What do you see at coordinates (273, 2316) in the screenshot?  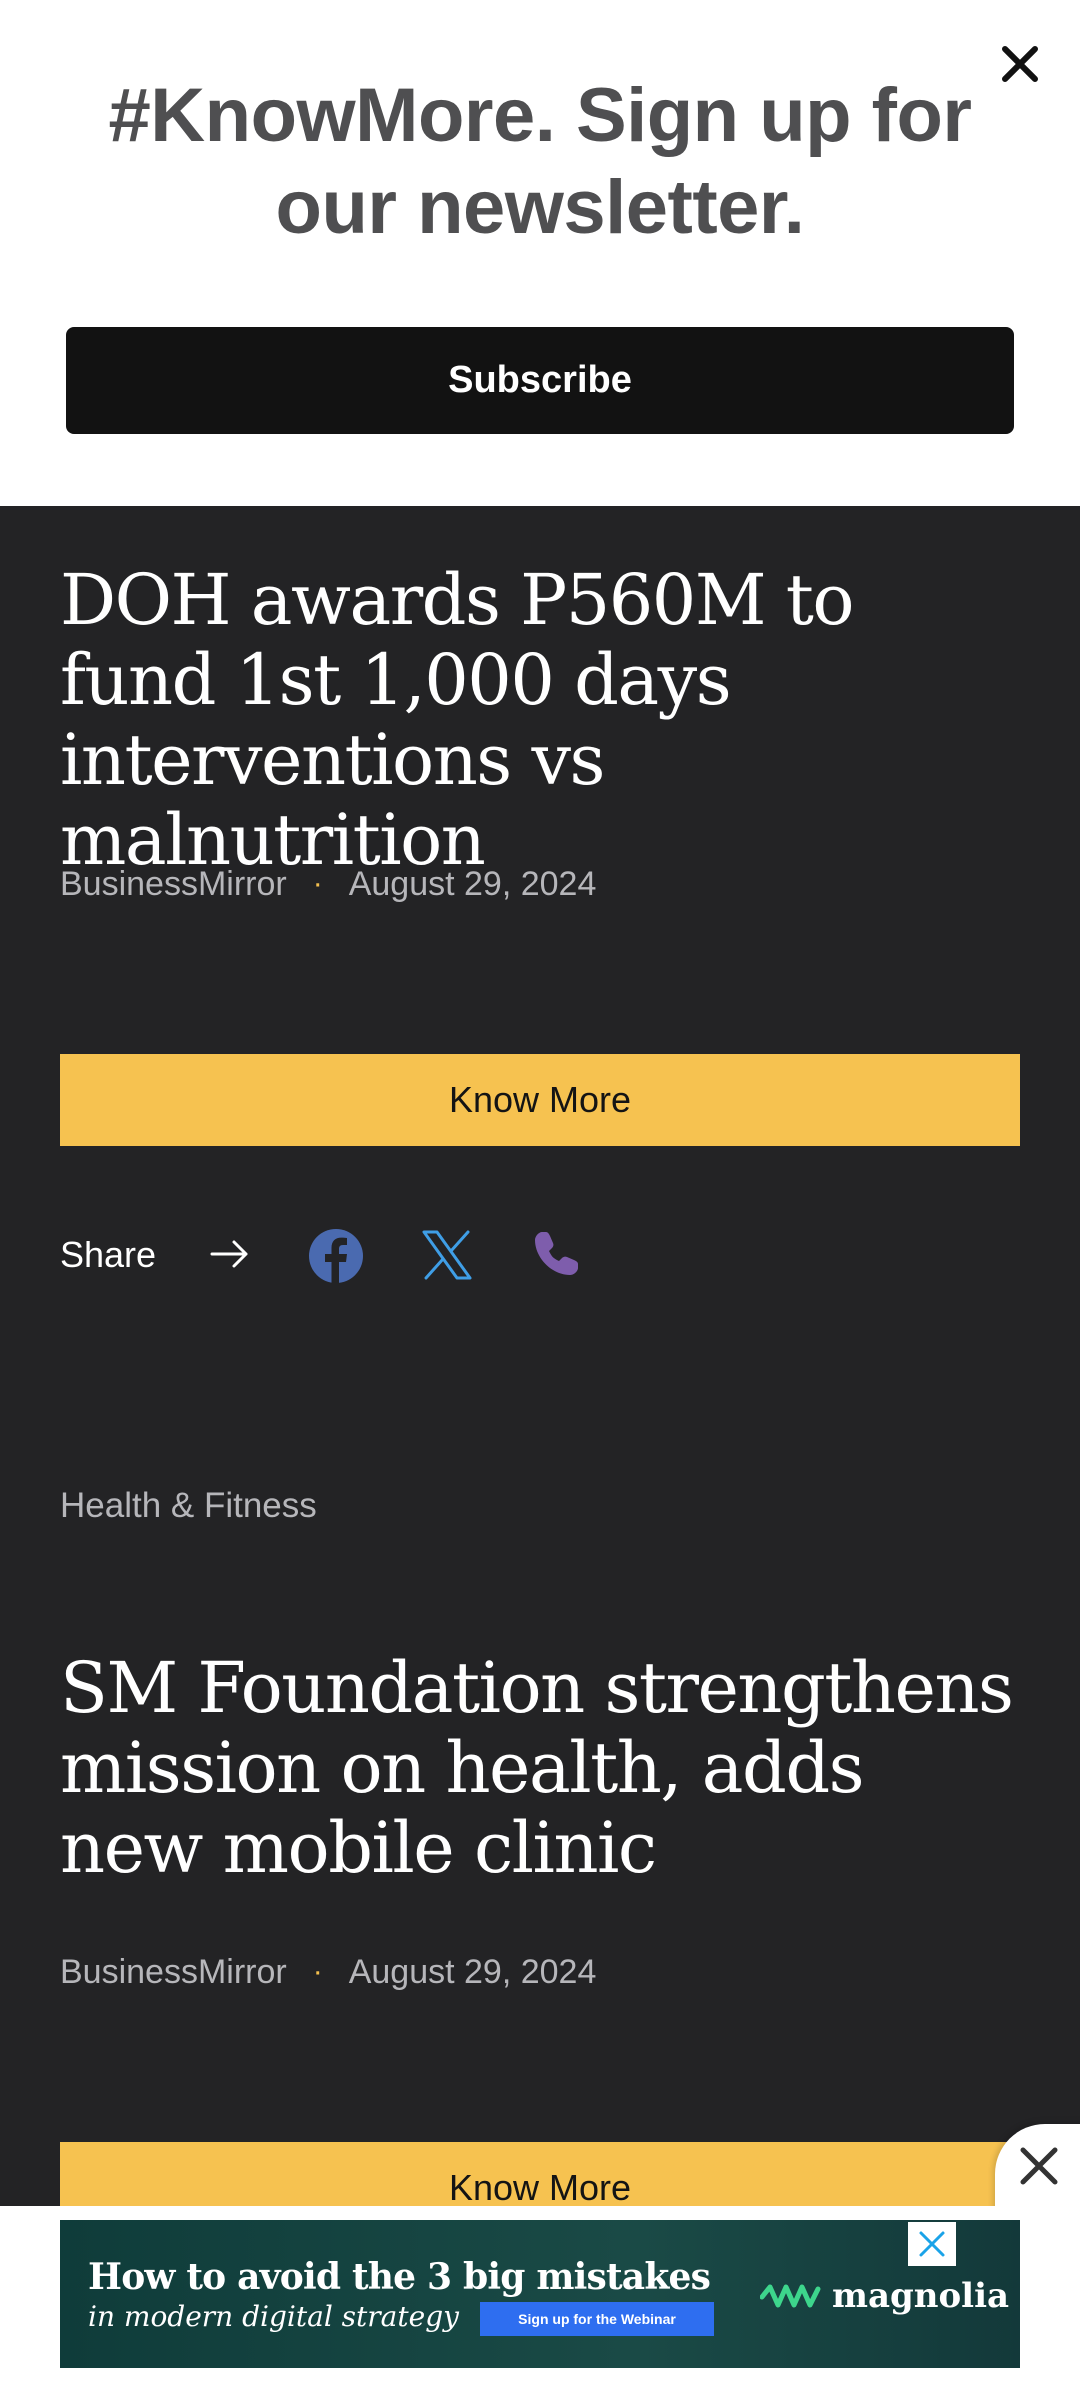 I see `ad-subline: in modern digital strategy` at bounding box center [273, 2316].